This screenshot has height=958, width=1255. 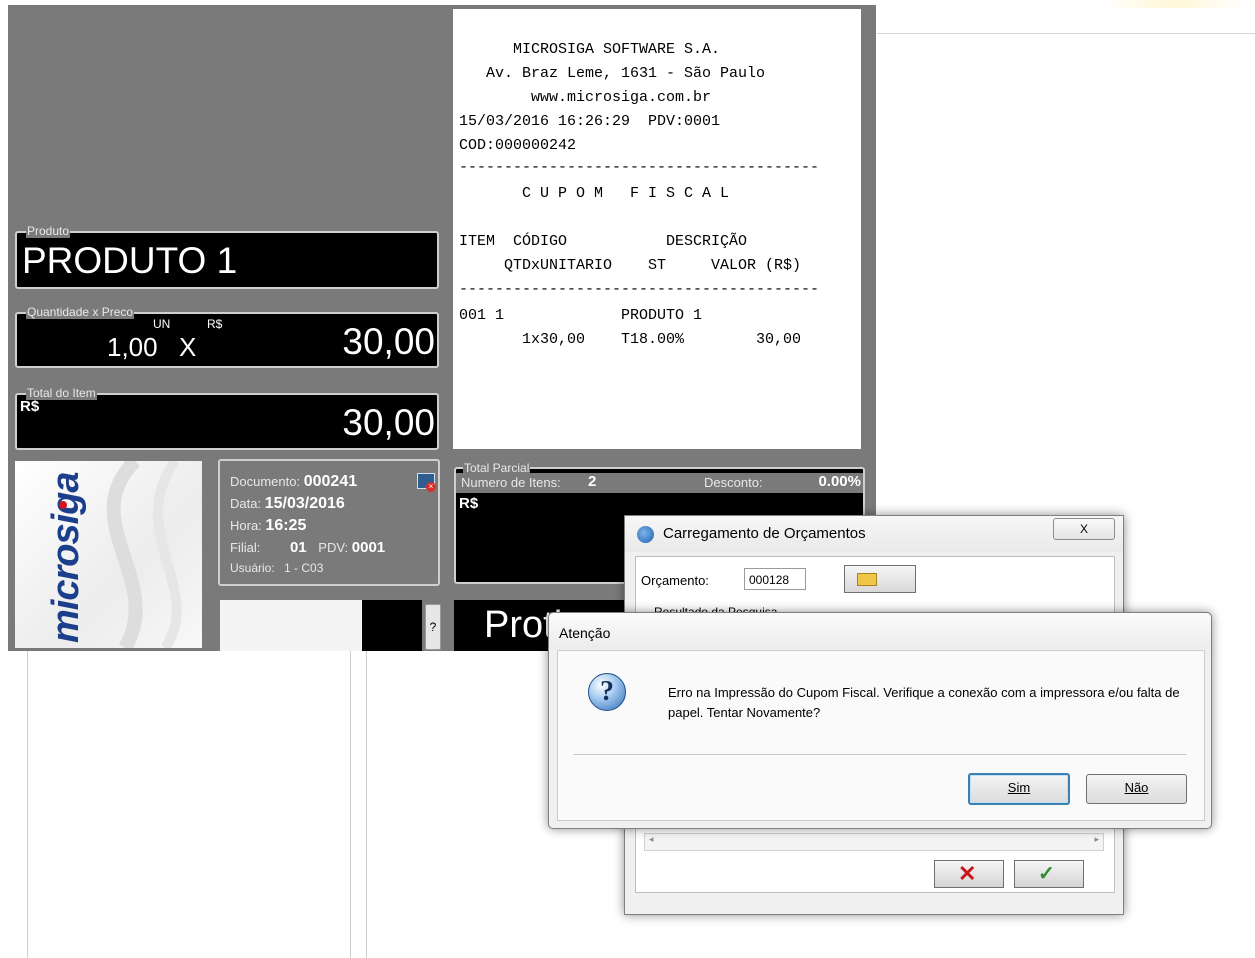 What do you see at coordinates (252, 568) in the screenshot?
I see `usuario-label: Usuário:` at bounding box center [252, 568].